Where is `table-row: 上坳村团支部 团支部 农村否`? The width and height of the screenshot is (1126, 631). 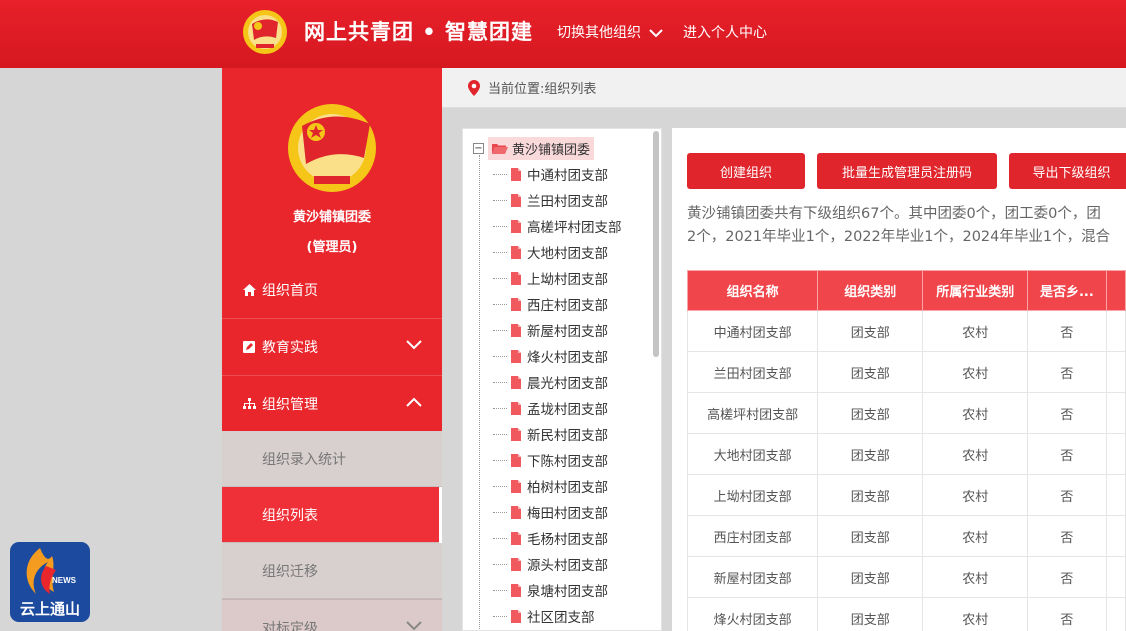
table-row: 上坳村团支部 团支部 农村否 is located at coordinates (906, 495).